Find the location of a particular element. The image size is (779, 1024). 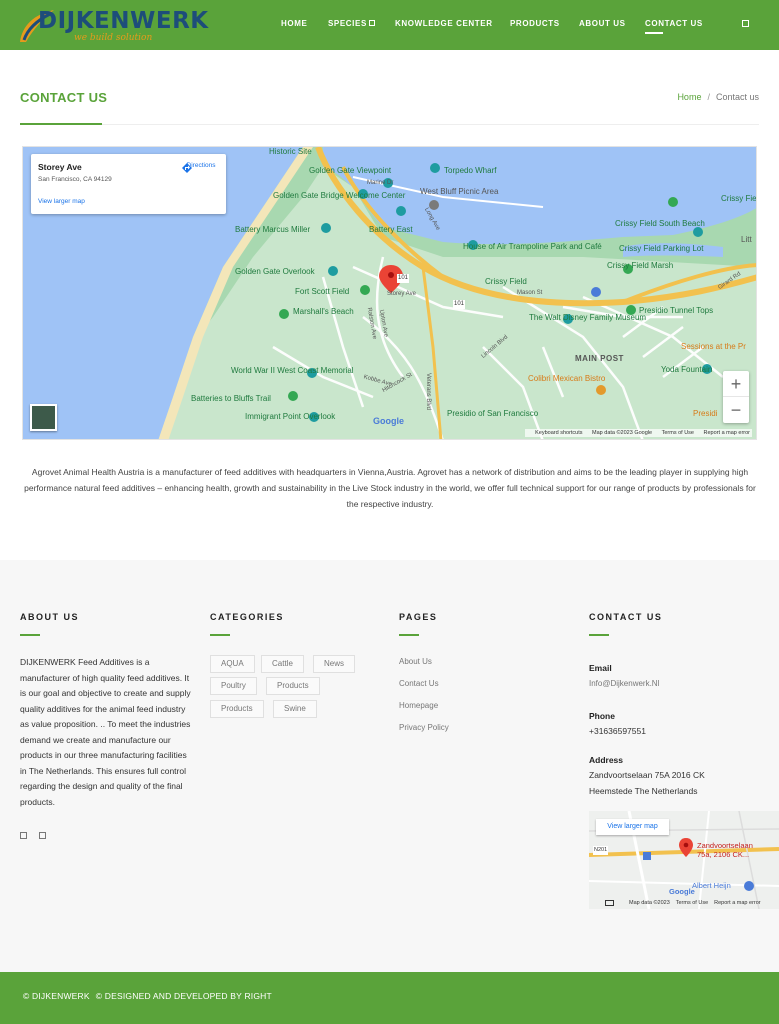

nav-knowledge-center-label: KNOWLEDGE CENTER is located at coordinates (444, 23).